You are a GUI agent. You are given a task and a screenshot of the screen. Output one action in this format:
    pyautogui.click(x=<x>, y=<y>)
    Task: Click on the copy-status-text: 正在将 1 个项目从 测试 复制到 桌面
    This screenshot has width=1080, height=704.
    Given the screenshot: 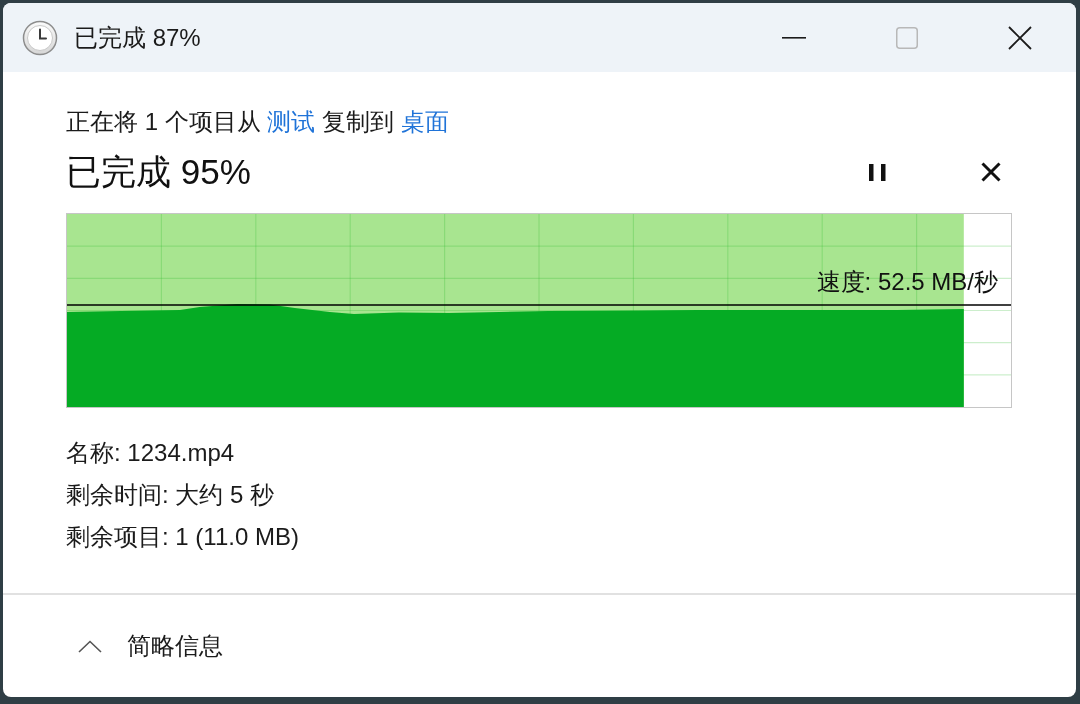 What is the action you would take?
    pyautogui.click(x=257, y=122)
    